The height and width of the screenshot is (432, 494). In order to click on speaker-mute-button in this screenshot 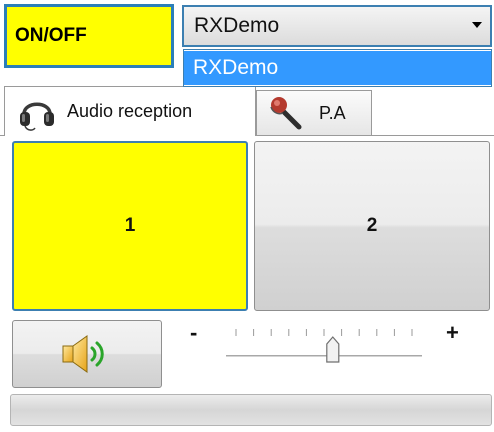, I will do `click(87, 354)`.